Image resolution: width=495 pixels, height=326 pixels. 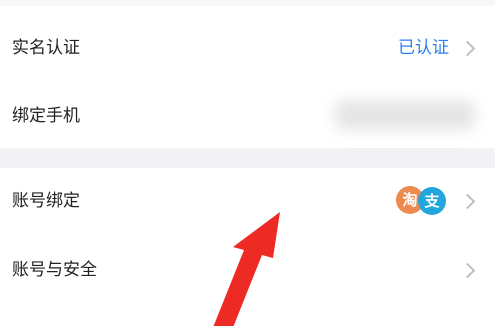 What do you see at coordinates (46, 201) in the screenshot?
I see `row-label-account-binding: 账号绑定` at bounding box center [46, 201].